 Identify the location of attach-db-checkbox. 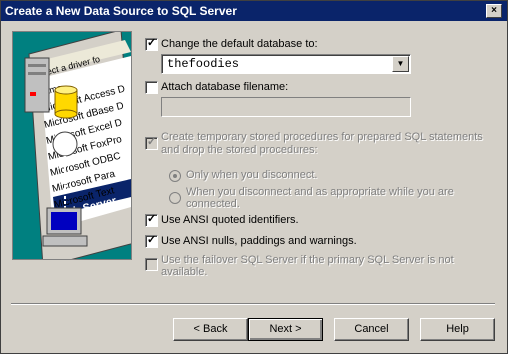
(151, 87).